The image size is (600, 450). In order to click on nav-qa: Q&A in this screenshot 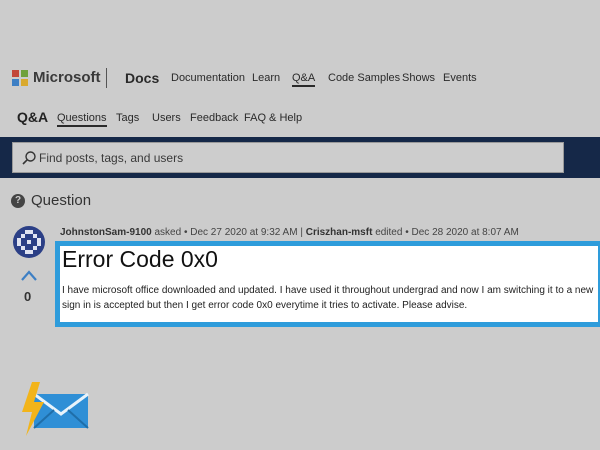, I will do `click(304, 79)`.